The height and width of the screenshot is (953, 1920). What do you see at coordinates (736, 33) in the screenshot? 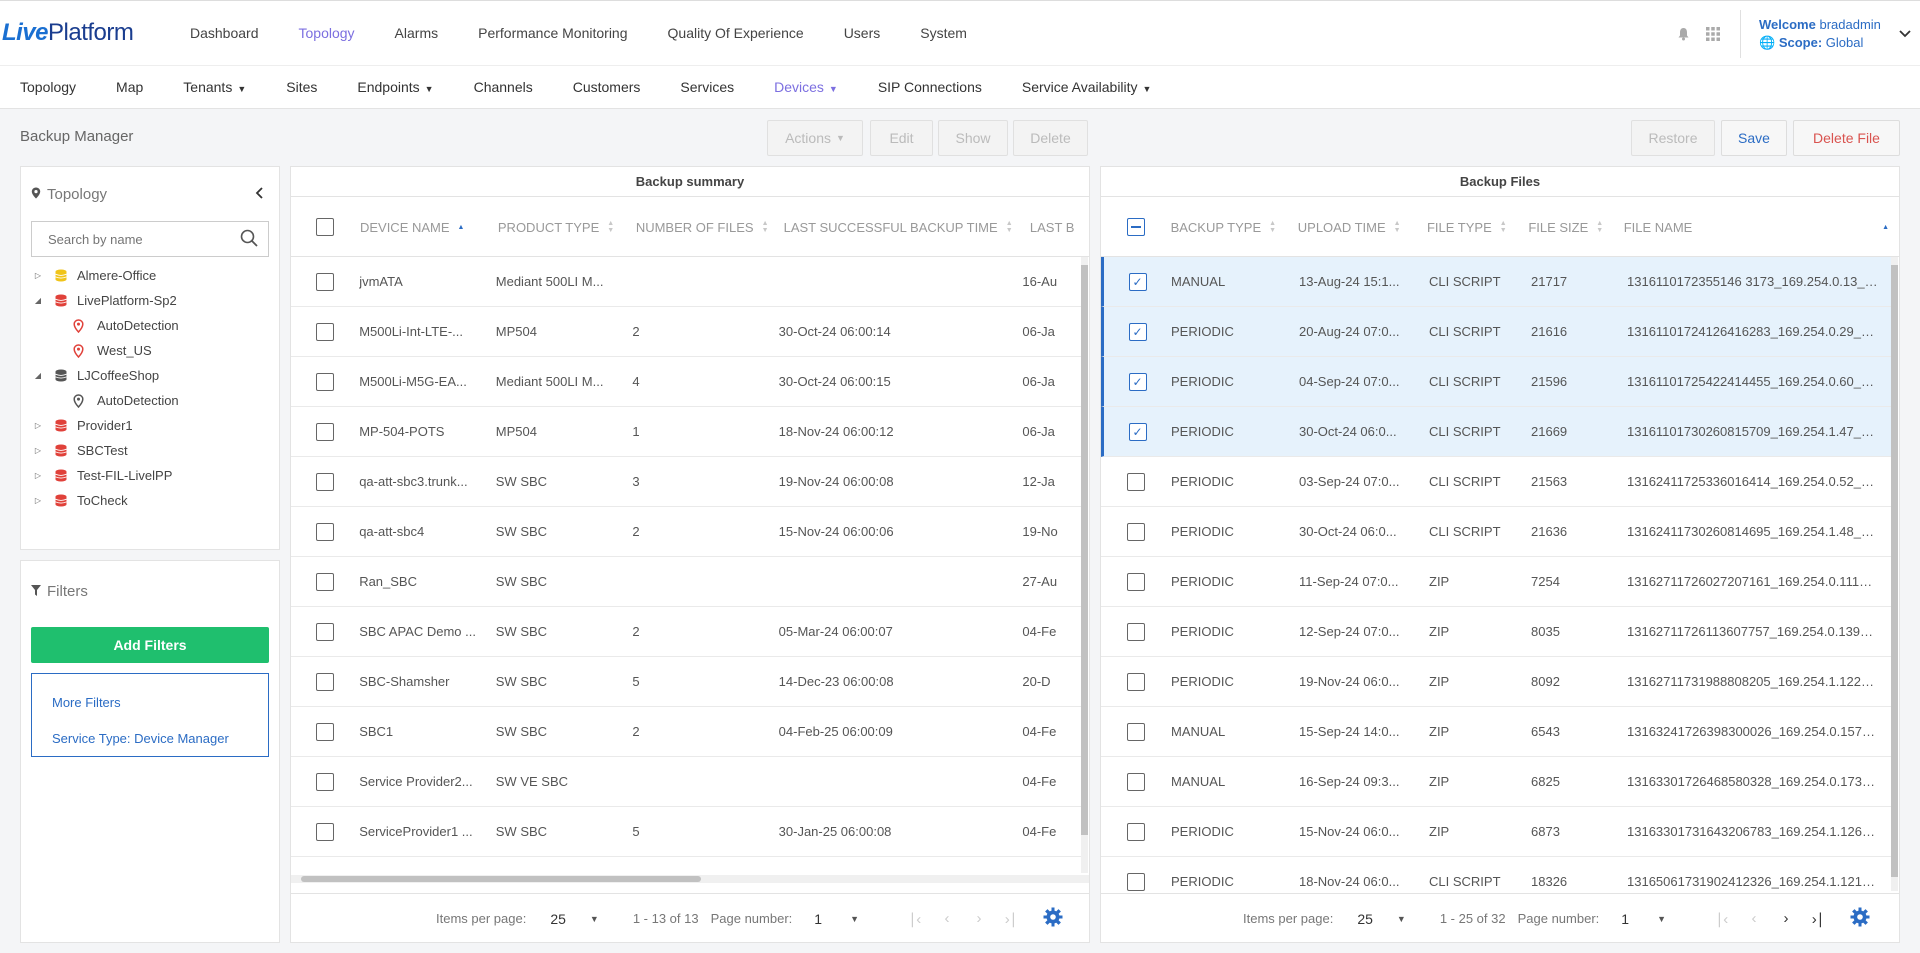
I see `nav-item-quality-of-experience: Quality Of Experience` at bounding box center [736, 33].